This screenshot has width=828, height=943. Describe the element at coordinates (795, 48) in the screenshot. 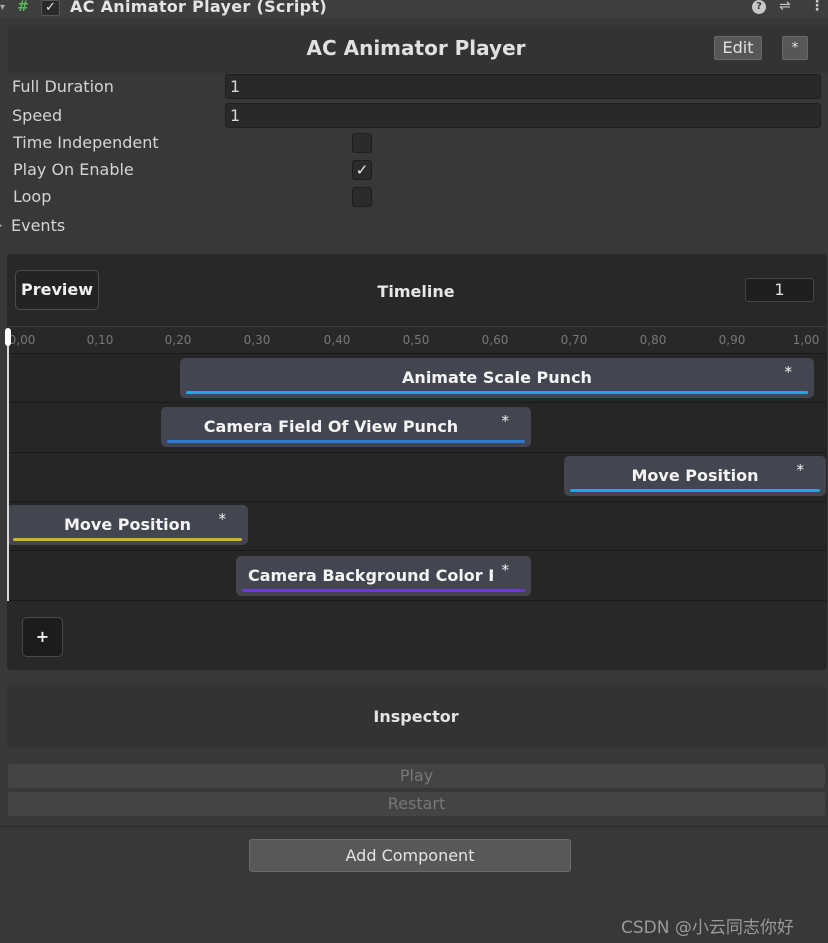

I see `title-star-button: *` at that location.